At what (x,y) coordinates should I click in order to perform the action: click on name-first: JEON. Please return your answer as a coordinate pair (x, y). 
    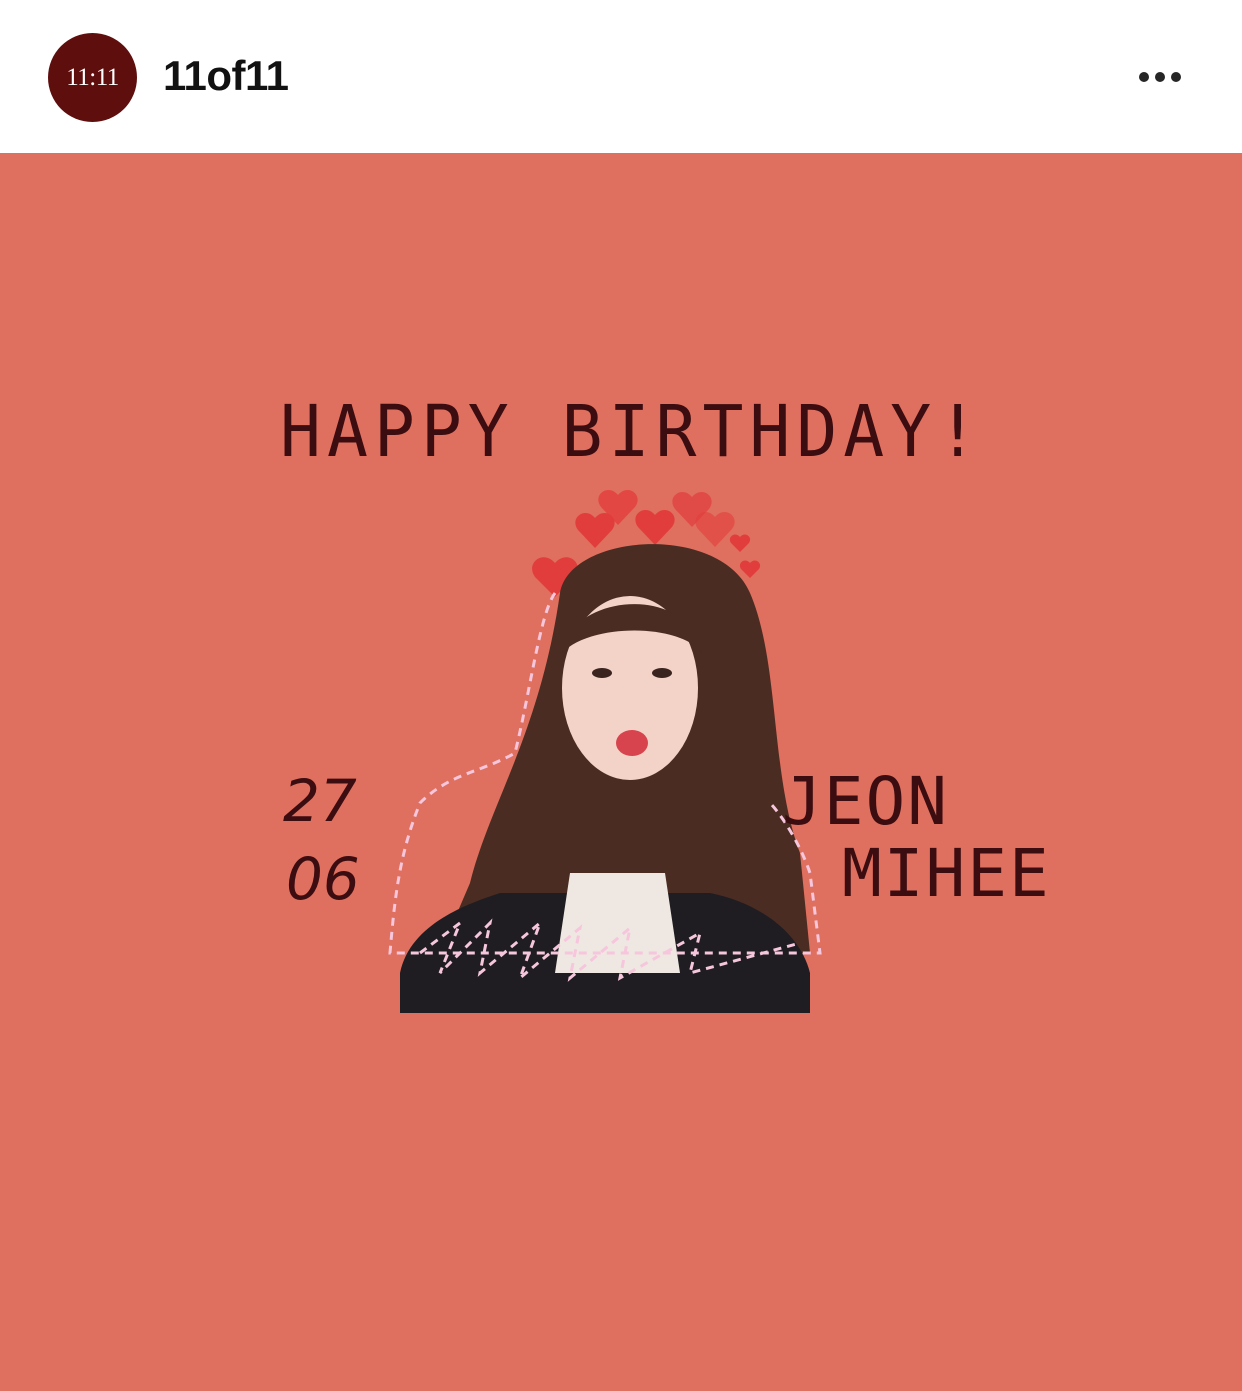
    Looking at the image, I should click on (865, 801).